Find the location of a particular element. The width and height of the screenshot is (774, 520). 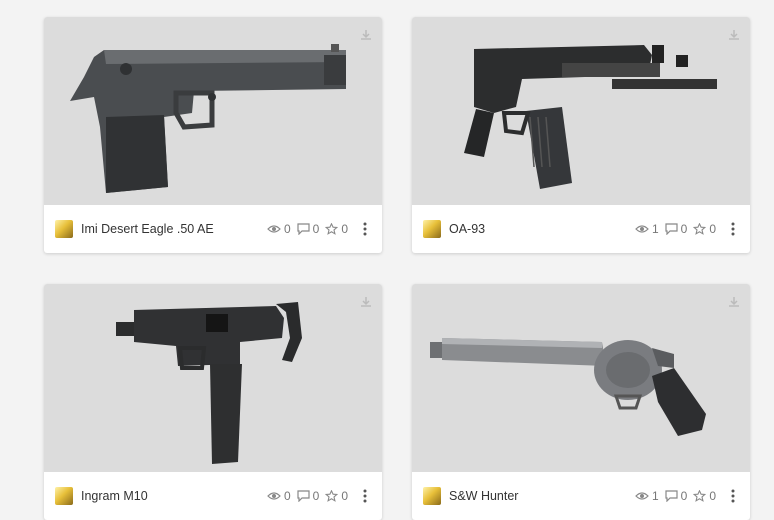

model-stats: 1 0 0 is located at coordinates (672, 229).